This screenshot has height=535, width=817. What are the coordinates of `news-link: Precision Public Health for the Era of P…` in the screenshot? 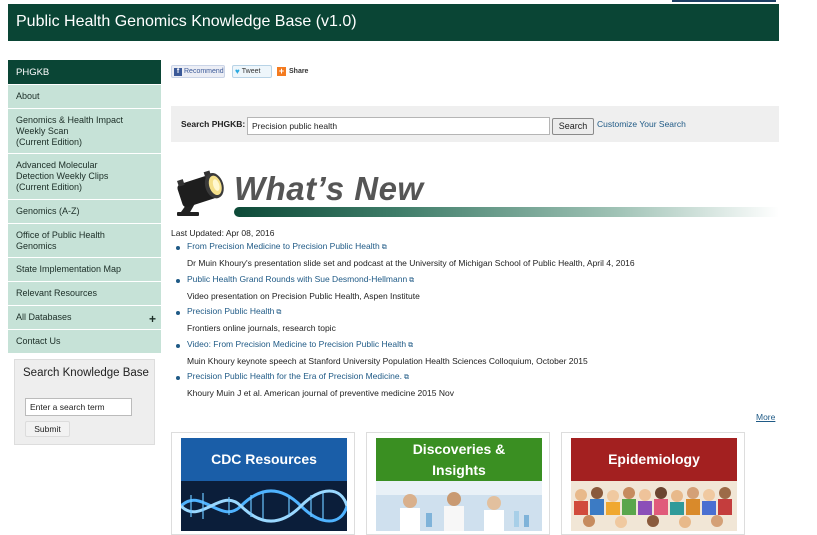 It's located at (298, 376).